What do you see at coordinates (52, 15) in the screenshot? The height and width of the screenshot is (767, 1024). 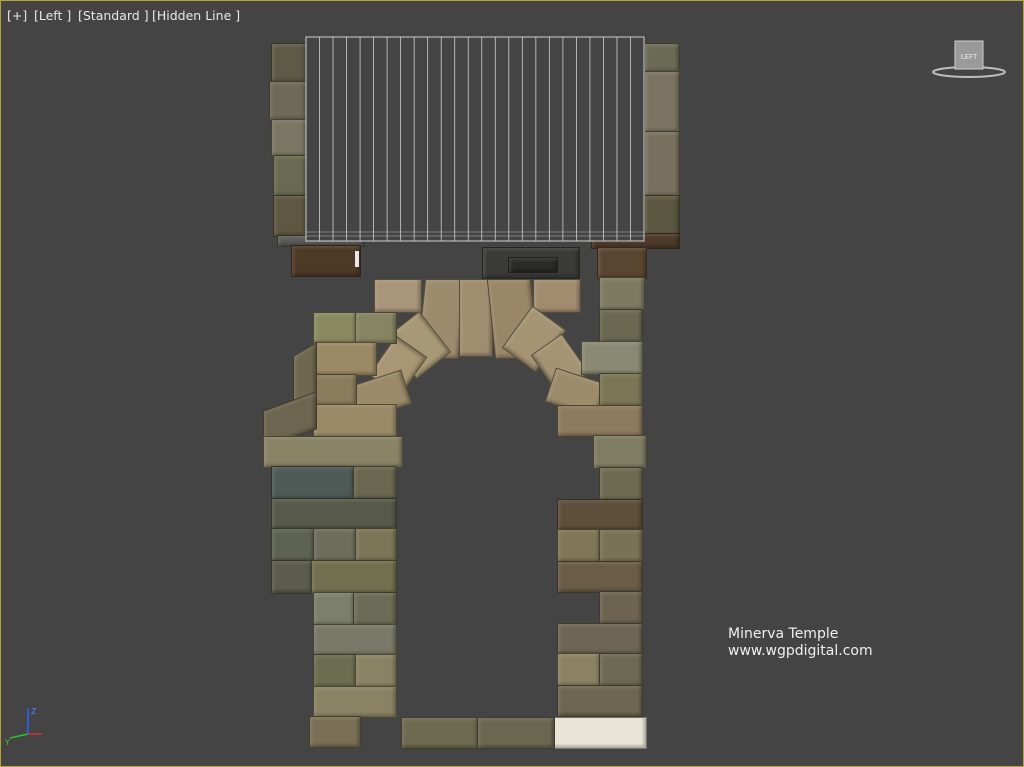 I see `viewport-point-of-view-label: [Left ]` at bounding box center [52, 15].